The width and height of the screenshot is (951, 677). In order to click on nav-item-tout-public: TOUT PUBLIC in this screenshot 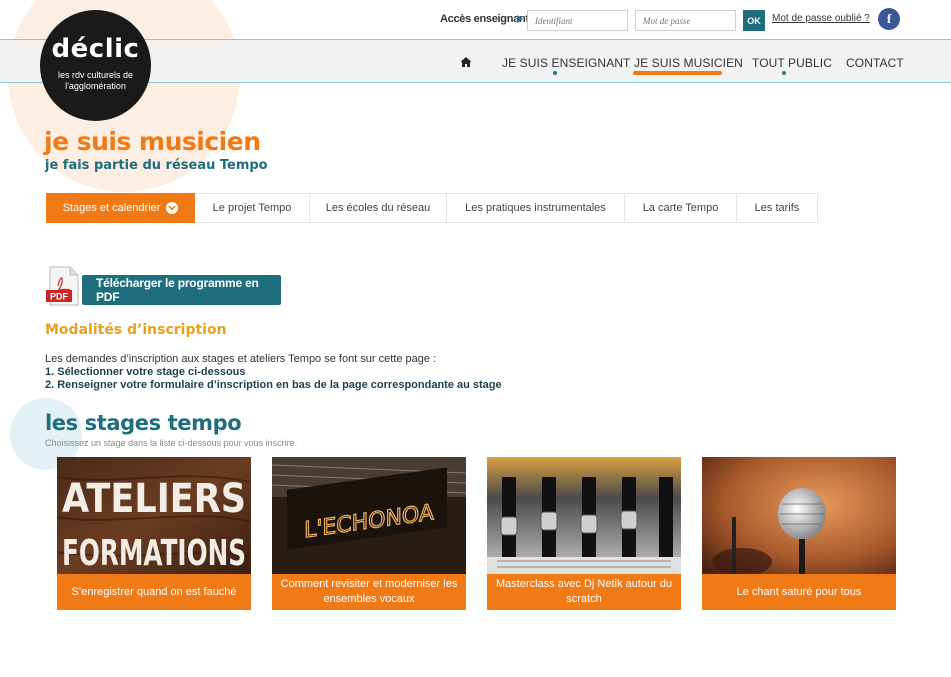, I will do `click(792, 63)`.